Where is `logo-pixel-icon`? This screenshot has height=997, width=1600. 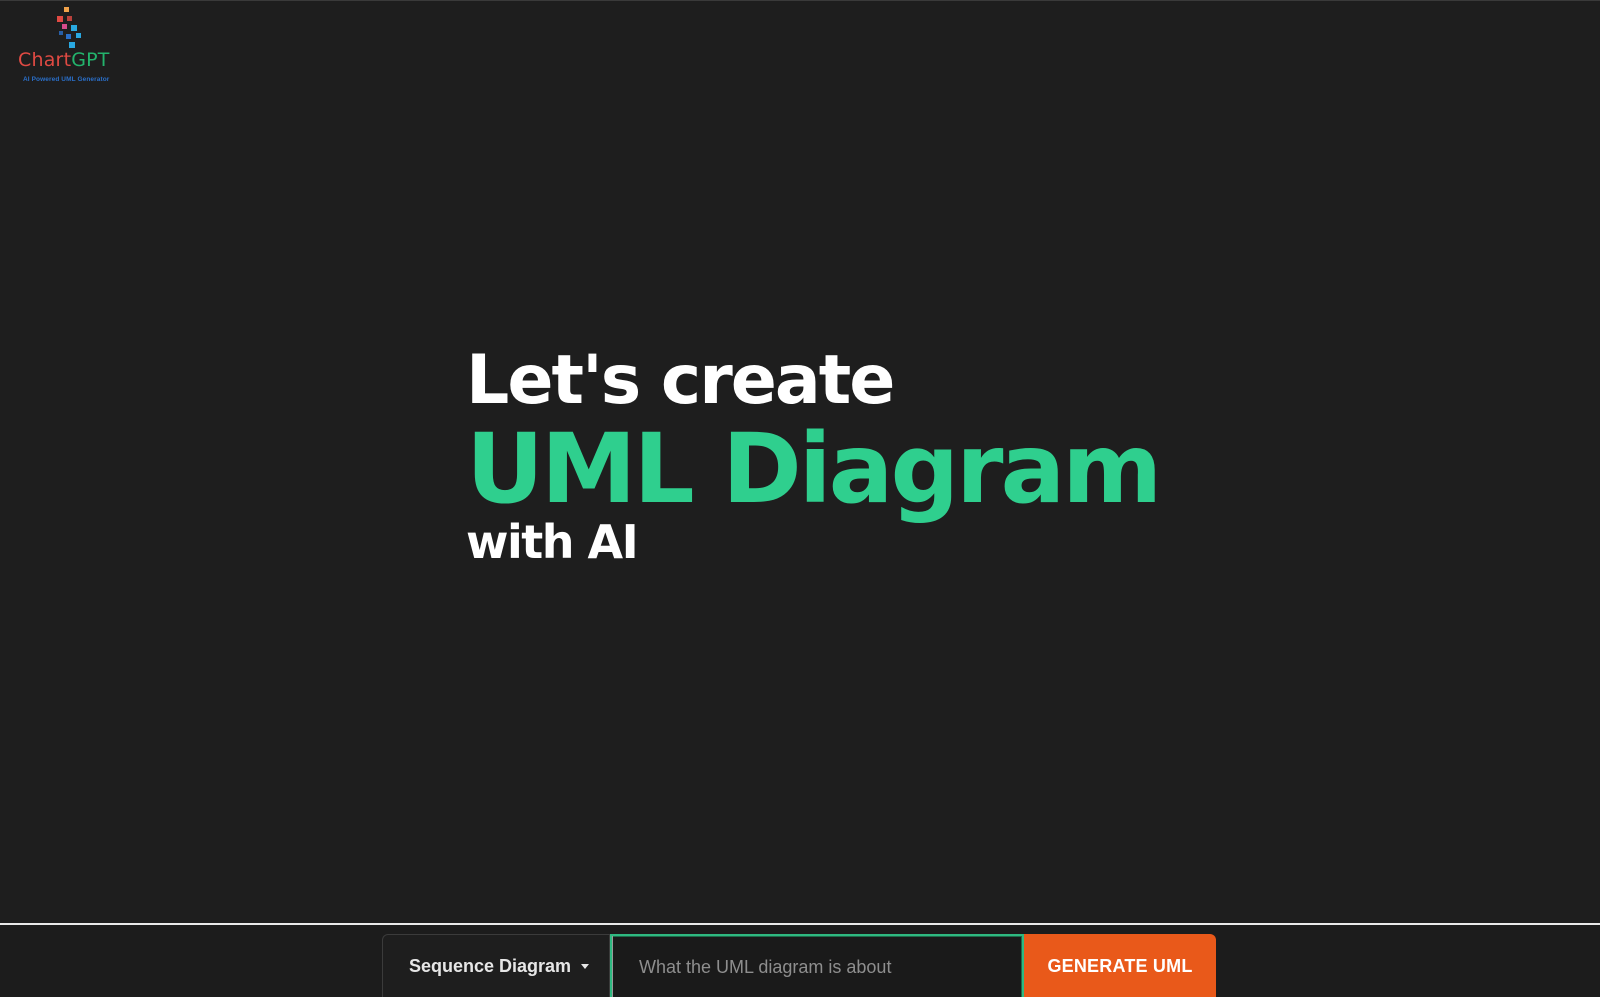
logo-pixel-icon is located at coordinates (69, 27).